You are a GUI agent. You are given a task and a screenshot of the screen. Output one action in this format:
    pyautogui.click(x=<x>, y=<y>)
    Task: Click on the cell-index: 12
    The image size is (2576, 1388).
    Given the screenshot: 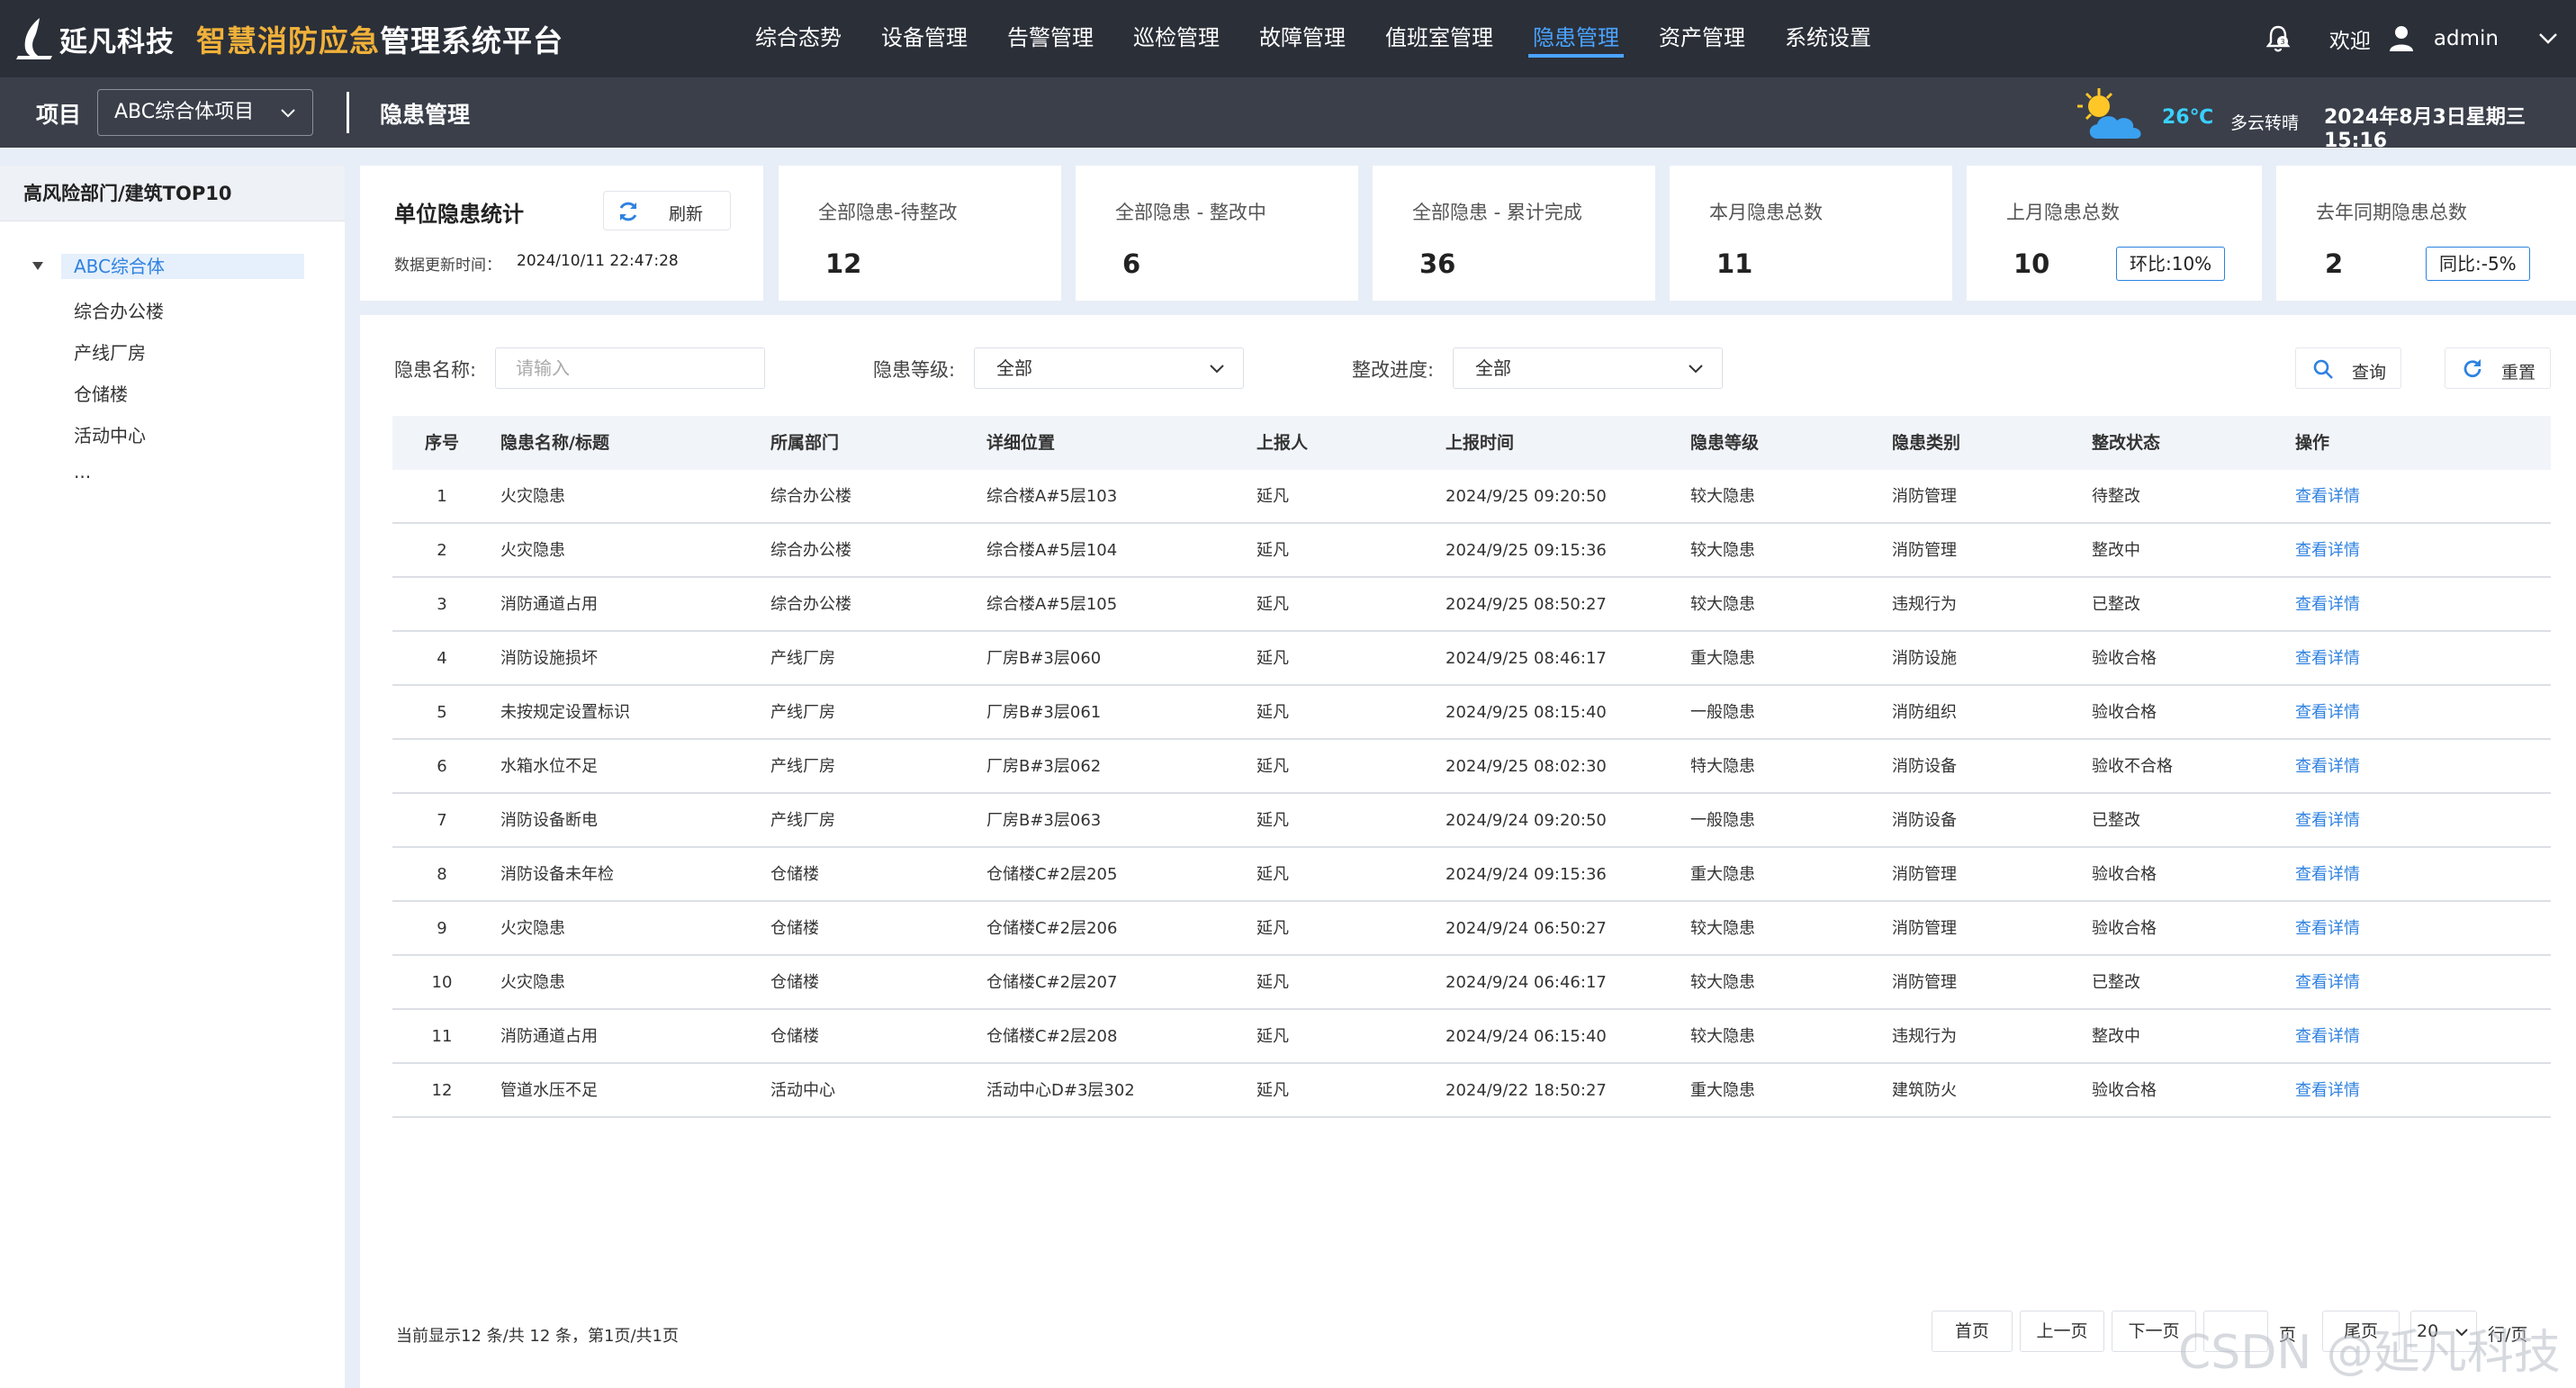 What is the action you would take?
    pyautogui.click(x=442, y=1091)
    